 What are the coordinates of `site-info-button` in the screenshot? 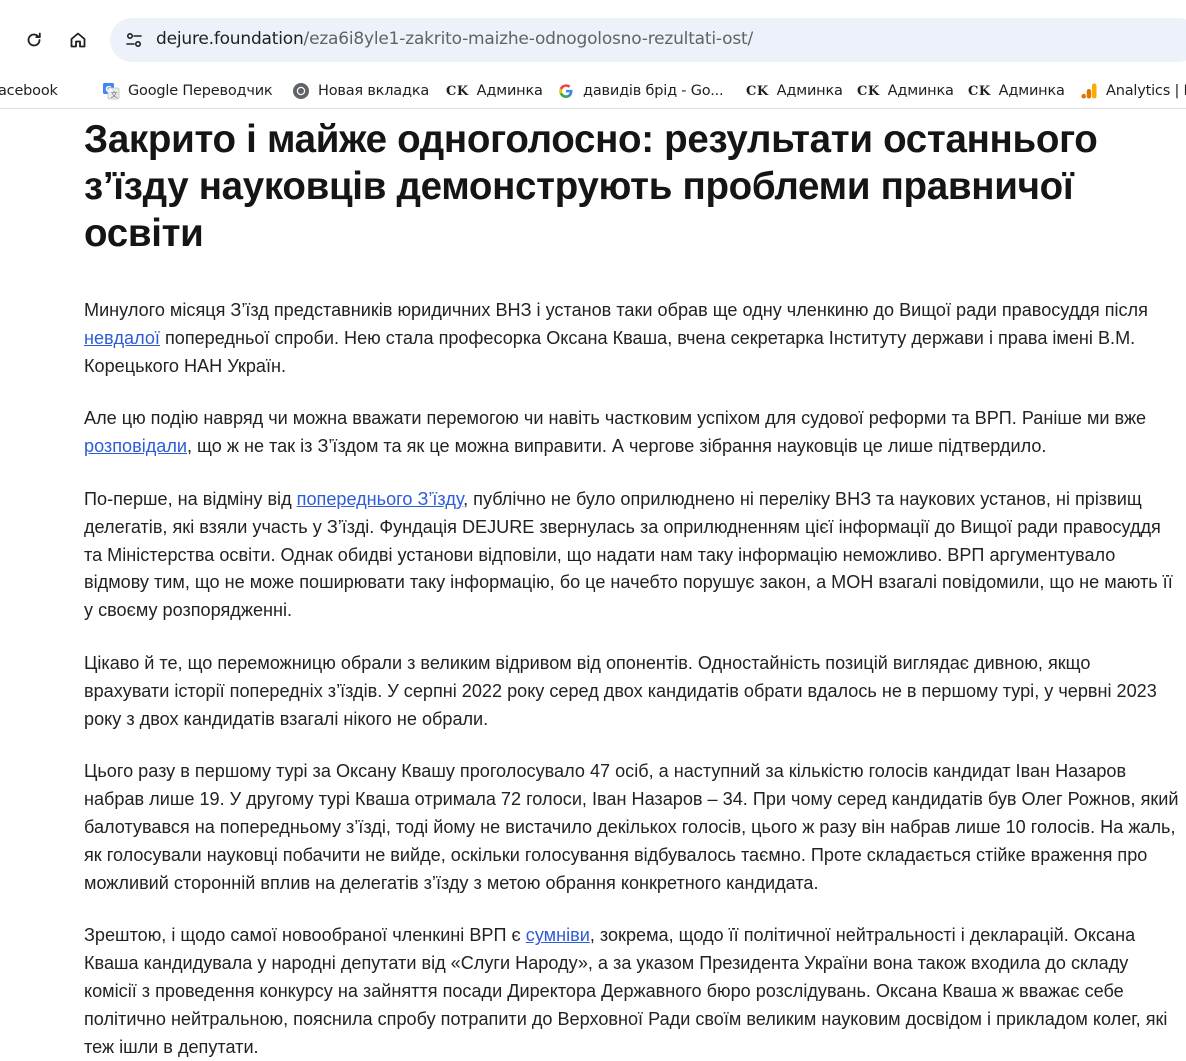 It's located at (134, 40).